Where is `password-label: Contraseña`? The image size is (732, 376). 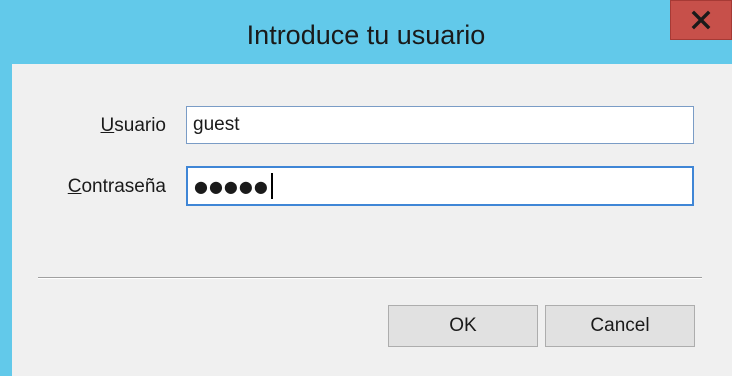
password-label: Contraseña is located at coordinates (107, 187).